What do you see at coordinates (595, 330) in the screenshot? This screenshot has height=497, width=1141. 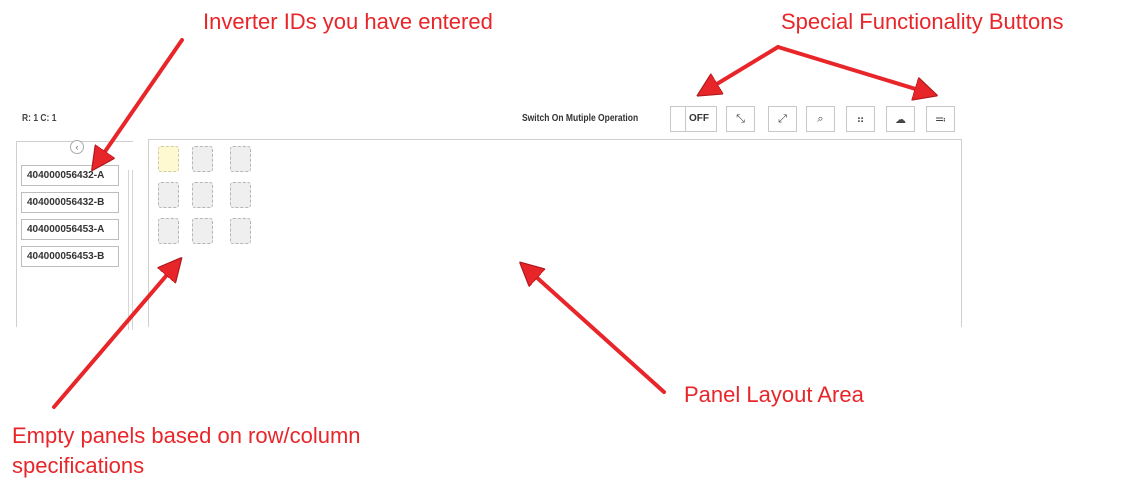 I see `arrow-to-panel-layout` at bounding box center [595, 330].